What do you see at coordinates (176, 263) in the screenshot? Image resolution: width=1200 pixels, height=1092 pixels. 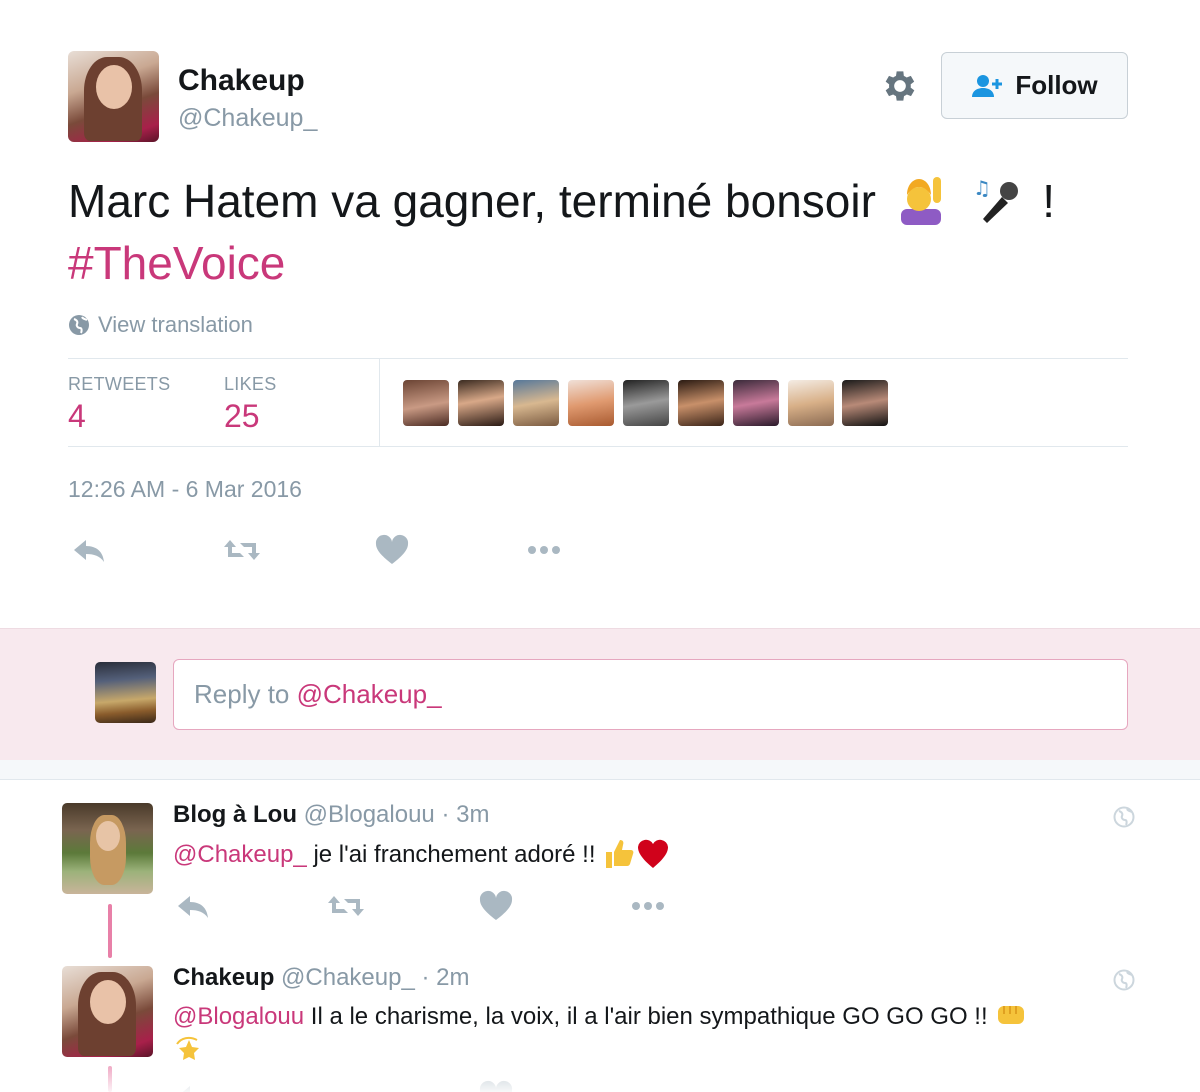 I see `hashtag-link: #TheVoice` at bounding box center [176, 263].